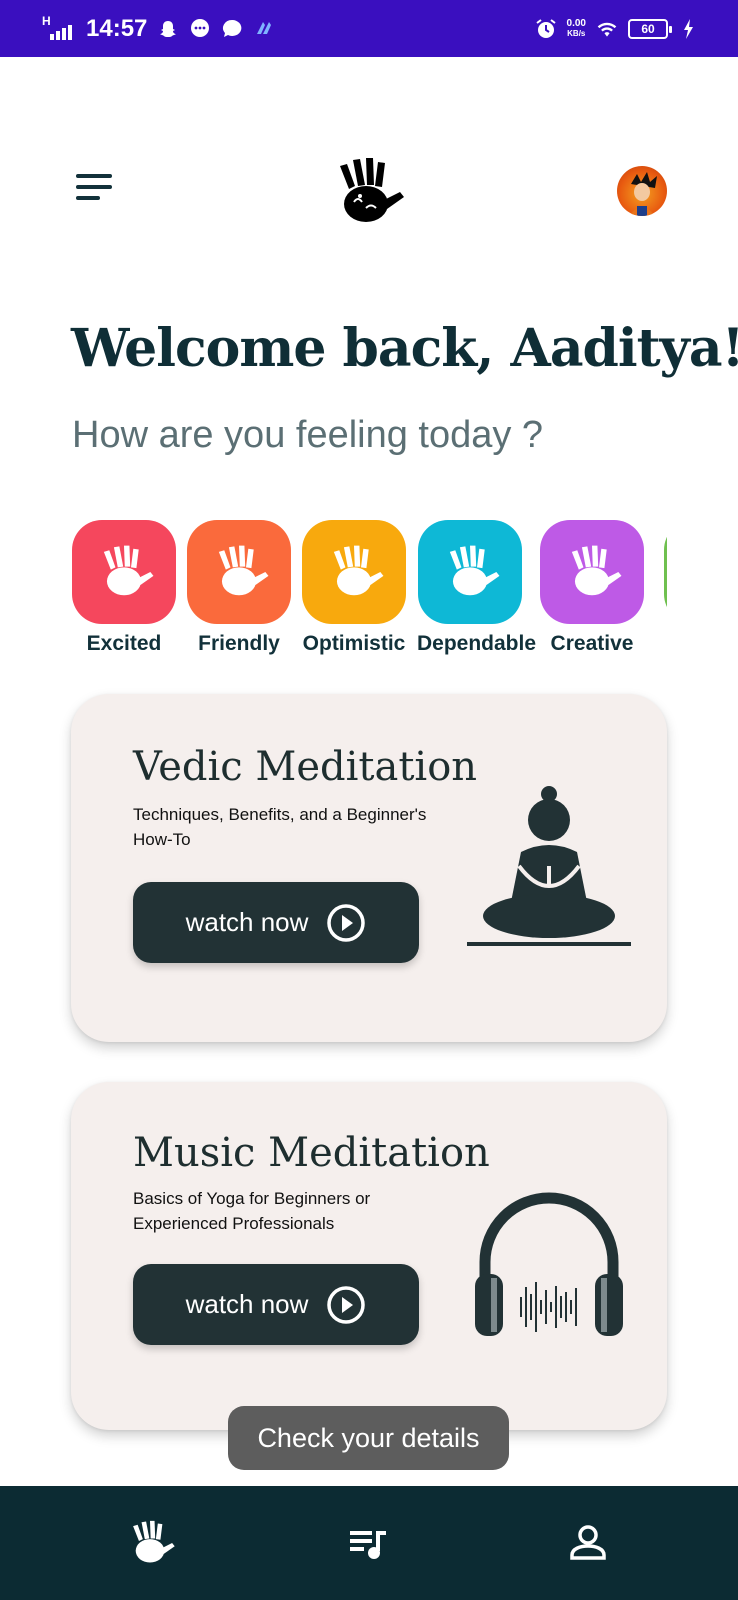  Describe the element at coordinates (311, 1153) in the screenshot. I see `card-title: Music Meditation` at that location.